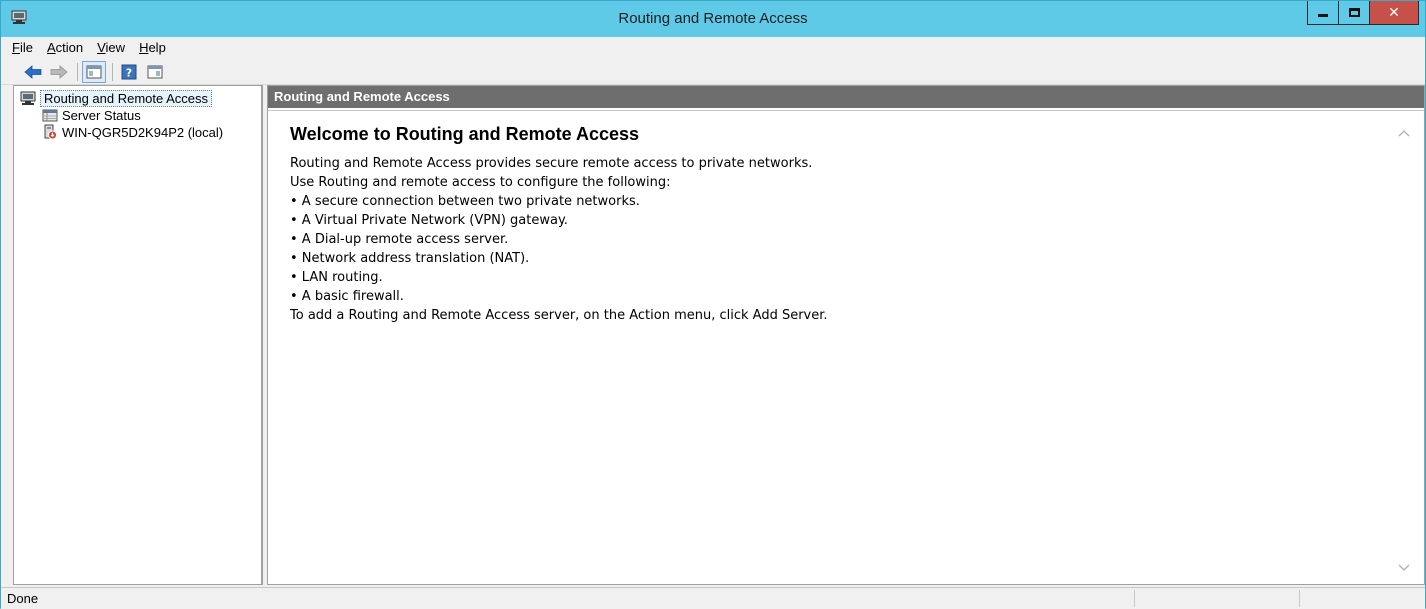 The height and width of the screenshot is (609, 1426). What do you see at coordinates (50, 132) in the screenshot?
I see `server-down-icon` at bounding box center [50, 132].